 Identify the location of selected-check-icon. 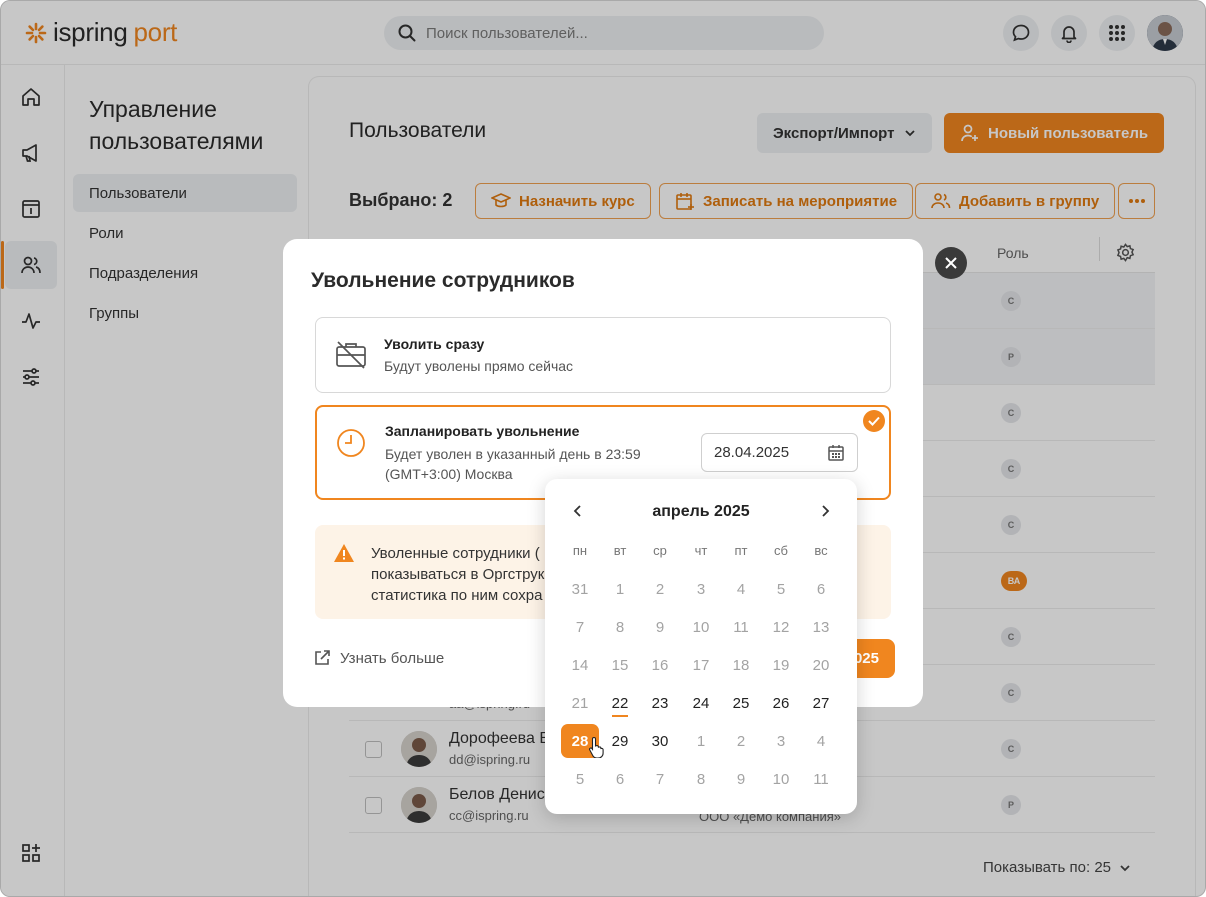
(874, 421).